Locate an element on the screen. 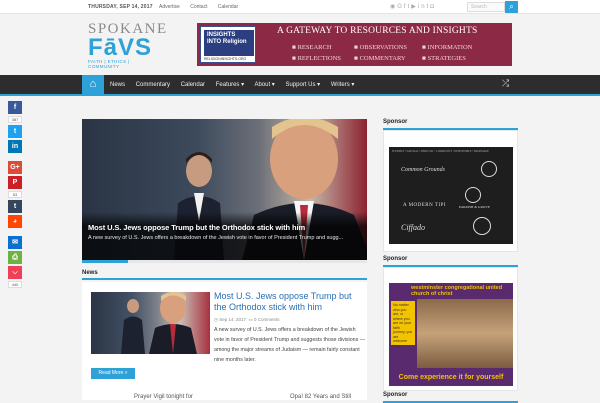  nav-item-calendar: Calendar is located at coordinates (193, 85).